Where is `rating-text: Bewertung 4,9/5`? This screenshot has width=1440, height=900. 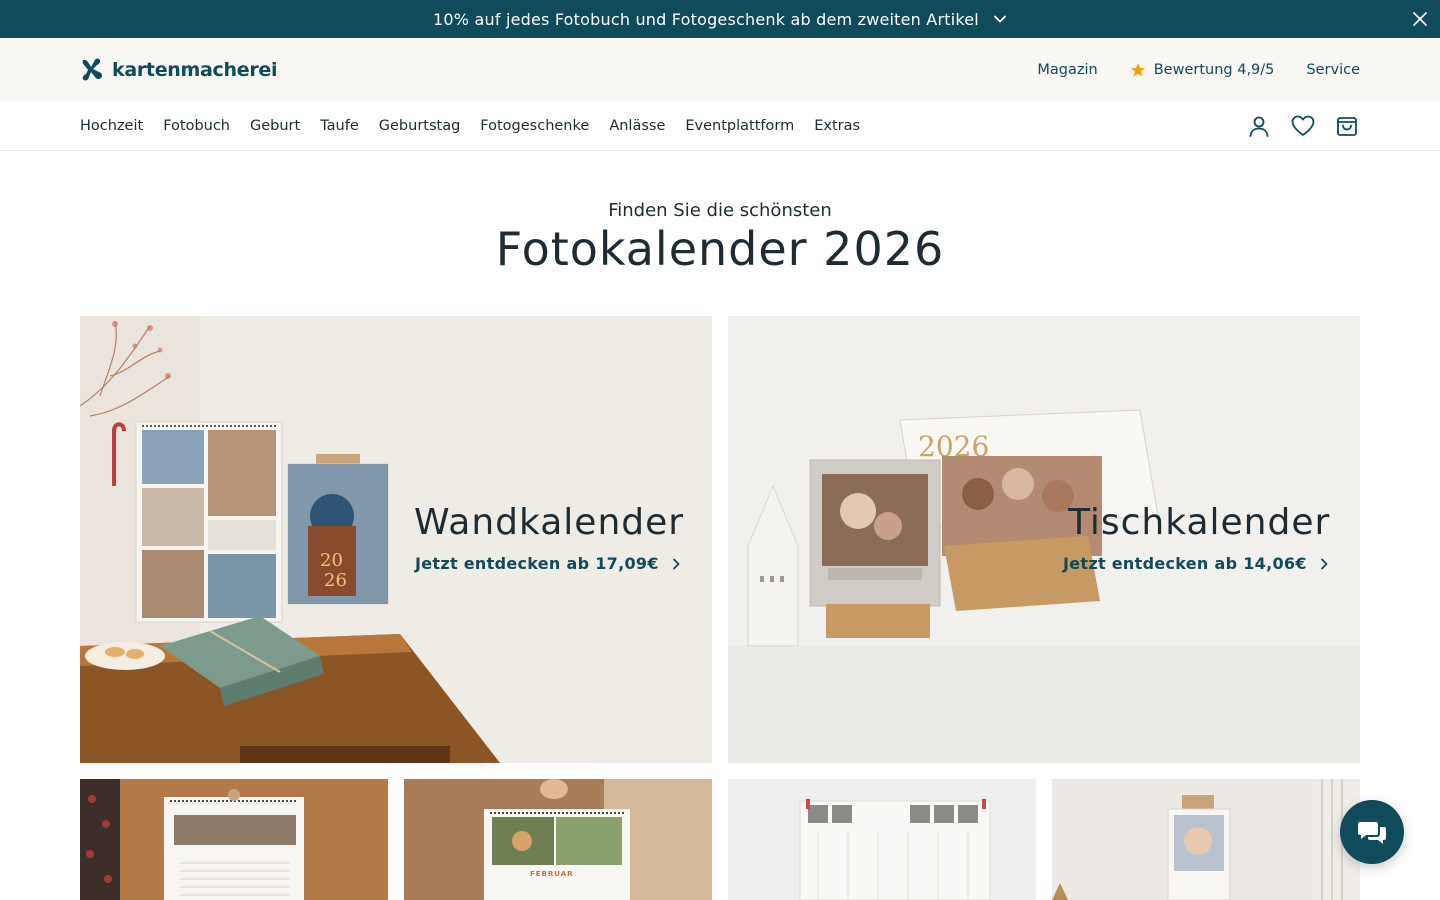
rating-text: Bewertung 4,9/5 is located at coordinates (1214, 69).